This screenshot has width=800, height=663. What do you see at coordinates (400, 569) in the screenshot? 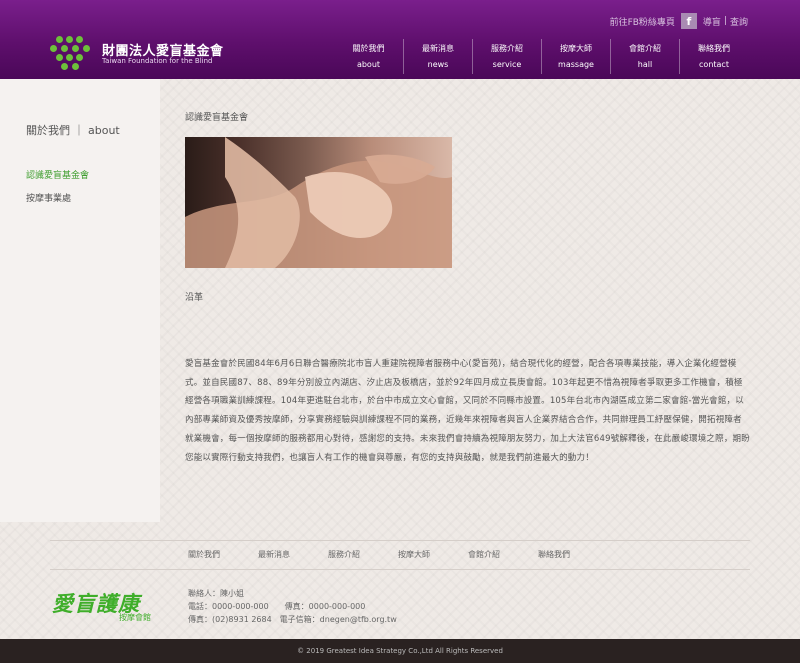
I see `footer-divider-bottom` at bounding box center [400, 569].